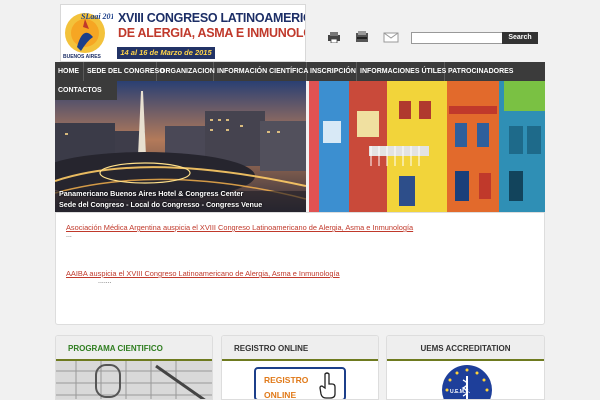 This screenshot has width=600, height=400. I want to click on box-uems-accreditation: UEMS ACCREDITATION U.E.M.S., so click(465, 367).